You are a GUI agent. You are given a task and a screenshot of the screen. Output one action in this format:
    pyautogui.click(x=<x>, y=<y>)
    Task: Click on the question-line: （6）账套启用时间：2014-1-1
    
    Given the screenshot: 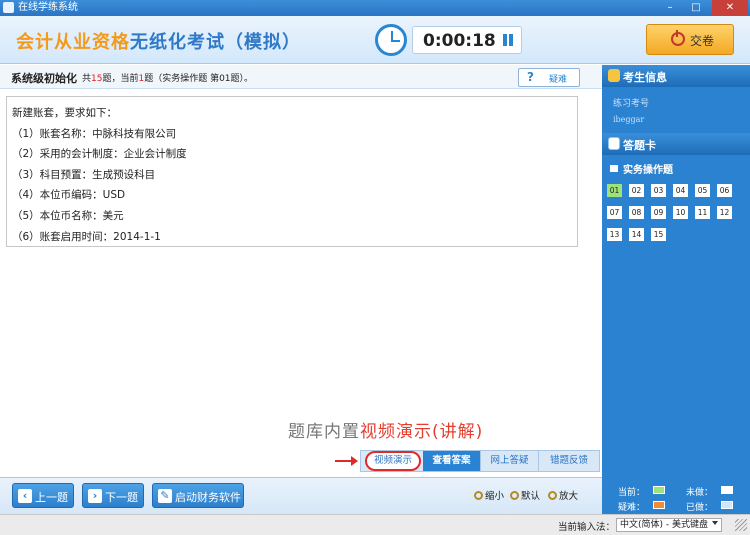 What is the action you would take?
    pyautogui.click(x=86, y=236)
    